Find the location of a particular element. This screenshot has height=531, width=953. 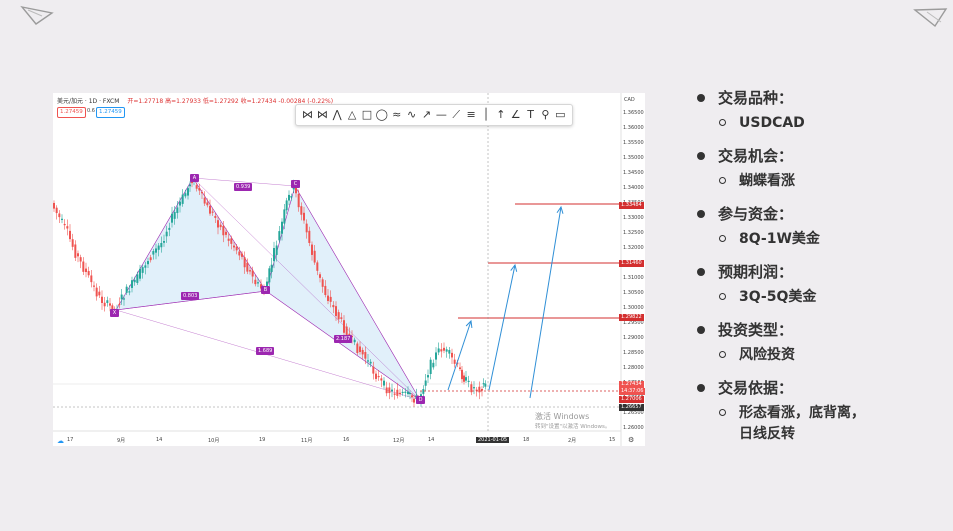

countdown-tag: 14:37:06 is located at coordinates (632, 391).